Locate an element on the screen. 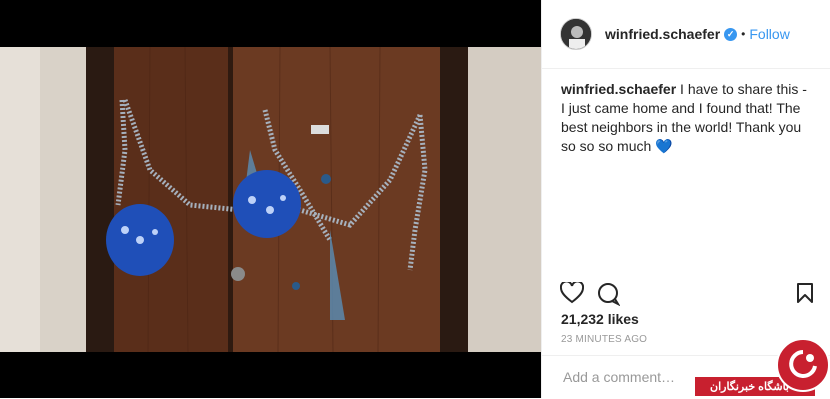 The image size is (830, 399). bookmark-icon is located at coordinates (805, 295).